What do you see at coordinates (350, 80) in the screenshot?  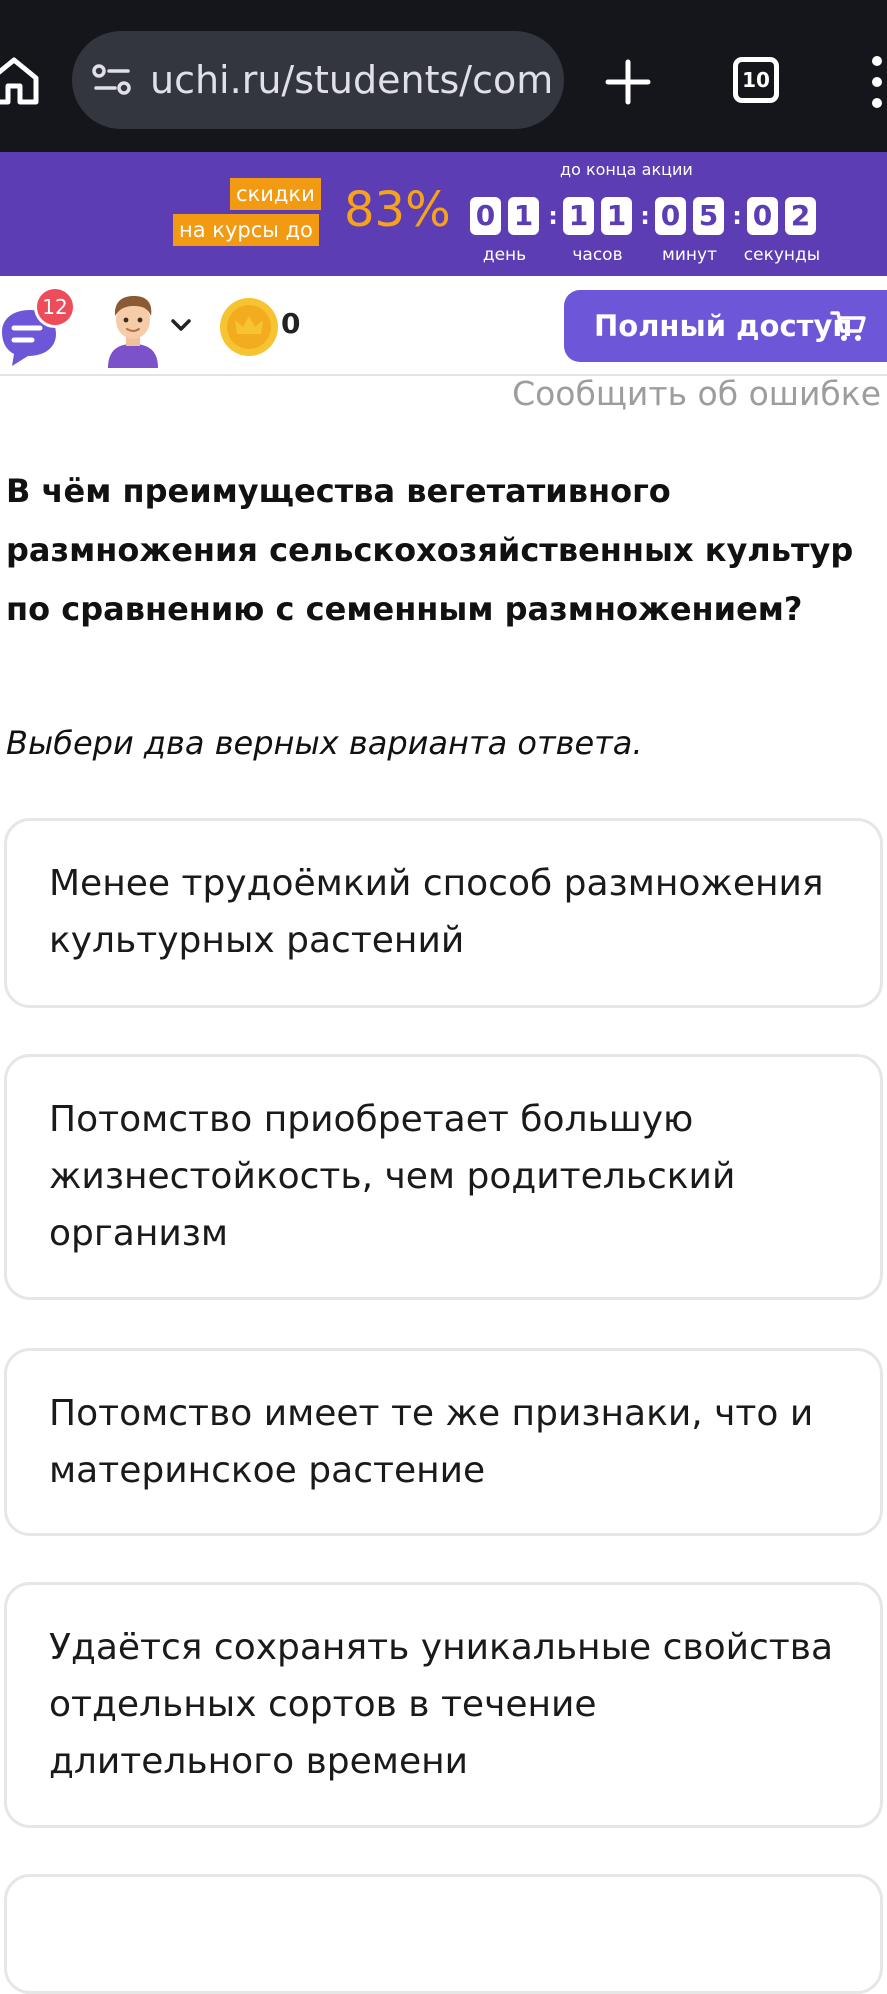 I see `url-text: uchi.ru/students/comp` at bounding box center [350, 80].